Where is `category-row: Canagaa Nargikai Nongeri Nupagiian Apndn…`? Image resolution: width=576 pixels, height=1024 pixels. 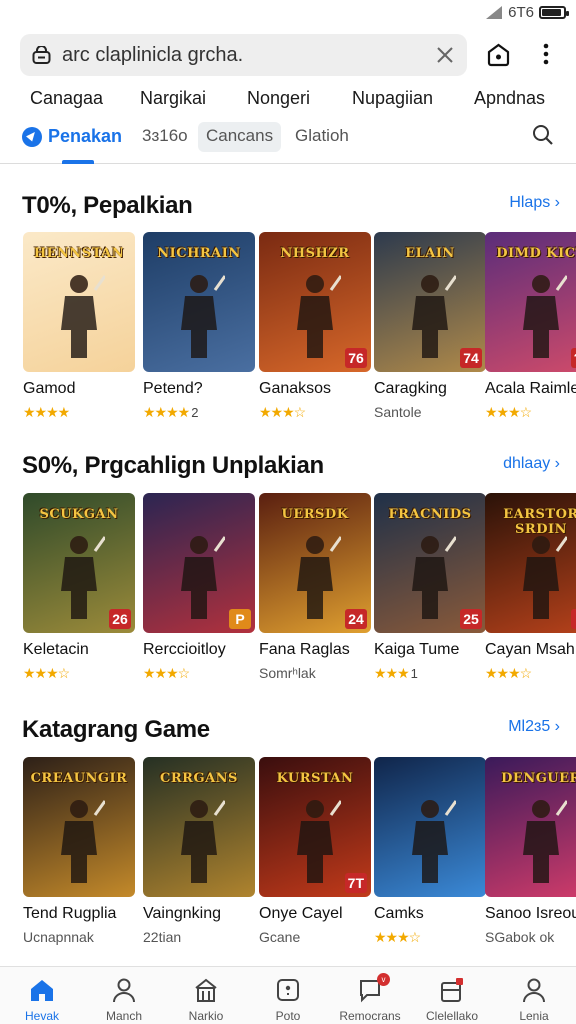 category-row: Canagaa Nargikai Nongeri Nupagiian Apndn… is located at coordinates (288, 100).